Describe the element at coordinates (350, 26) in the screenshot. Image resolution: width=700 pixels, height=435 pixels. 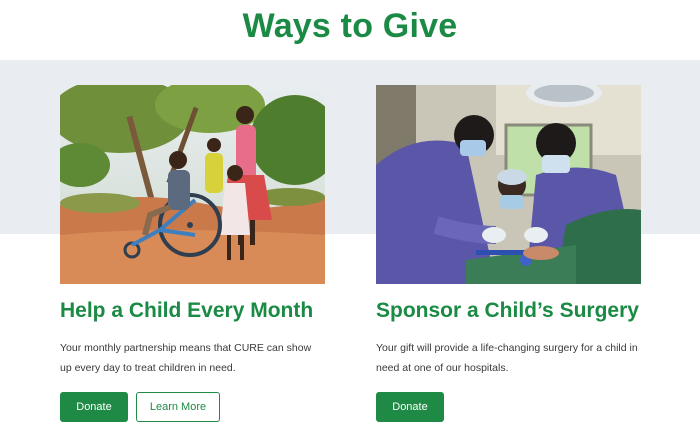
I see `page-title: Ways to Give` at that location.